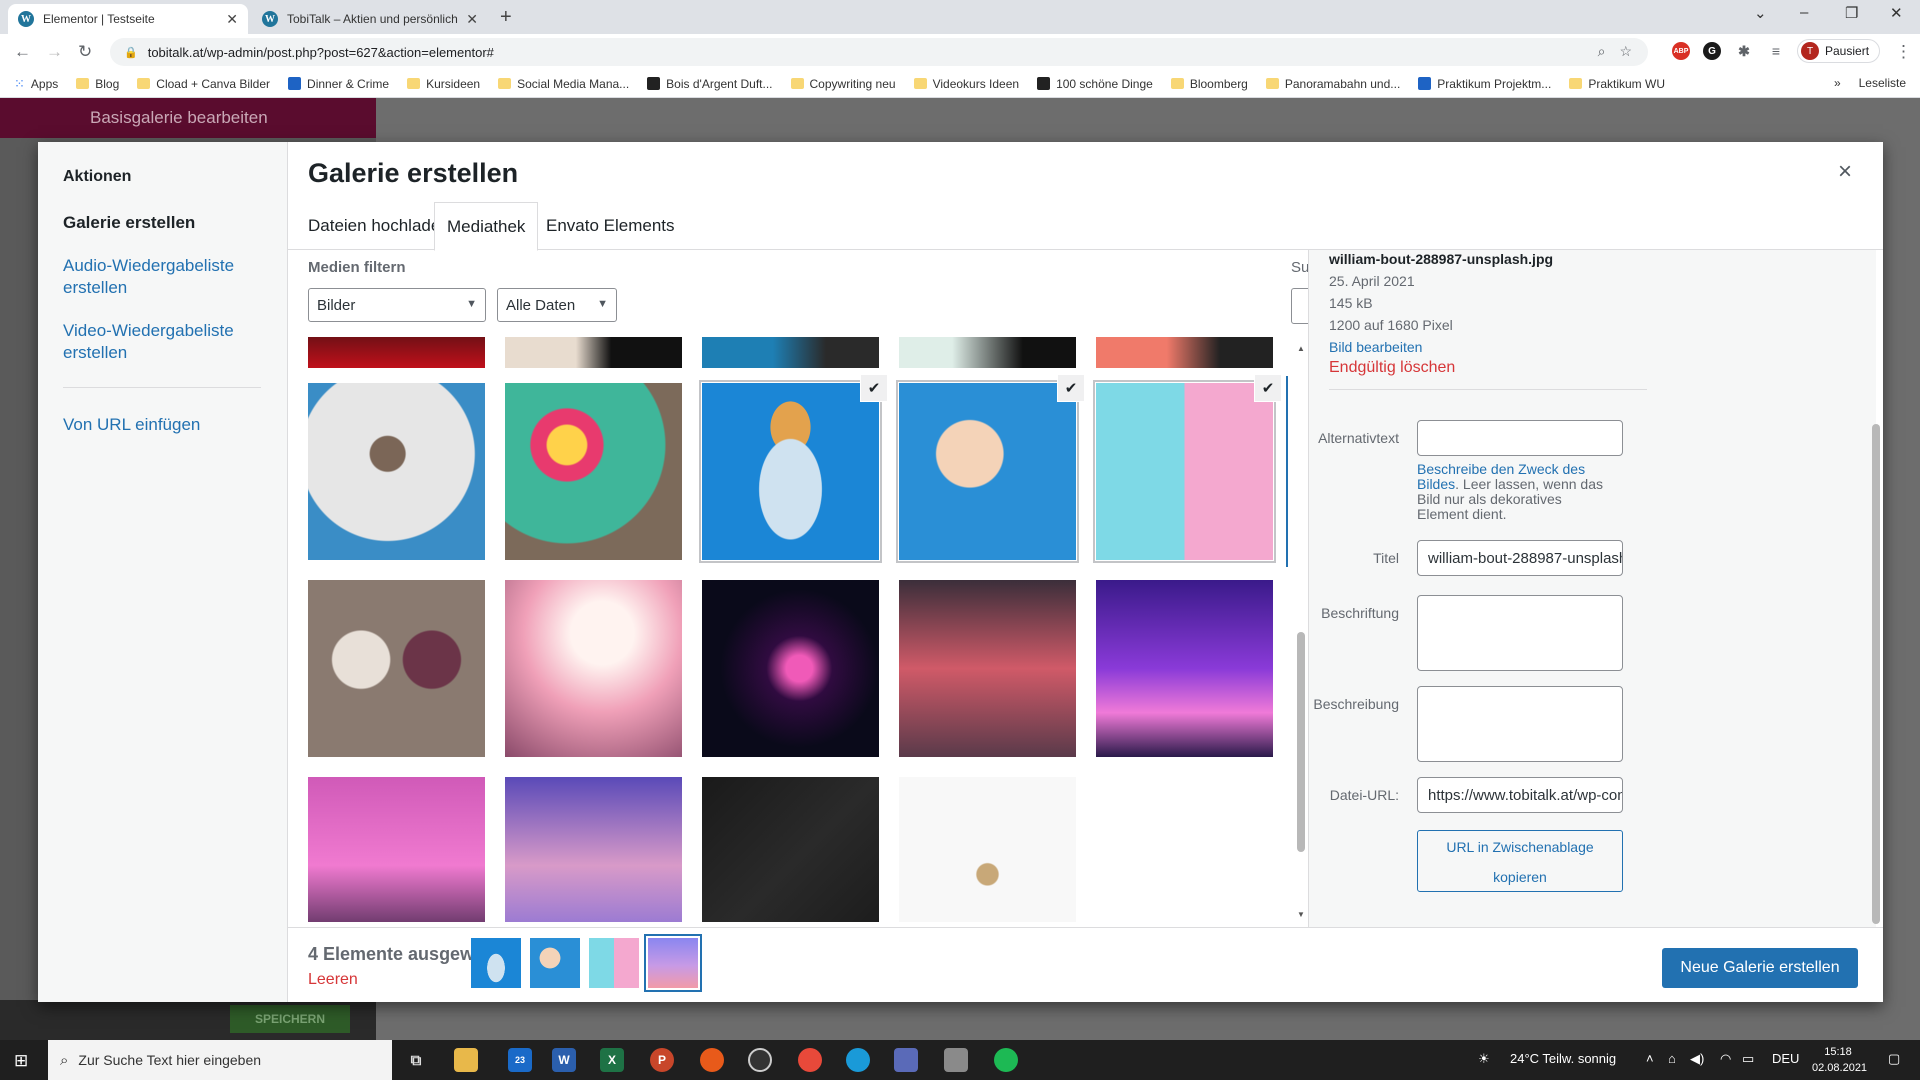  I want to click on bookmark-item: Praktikum WU, so click(1617, 84).